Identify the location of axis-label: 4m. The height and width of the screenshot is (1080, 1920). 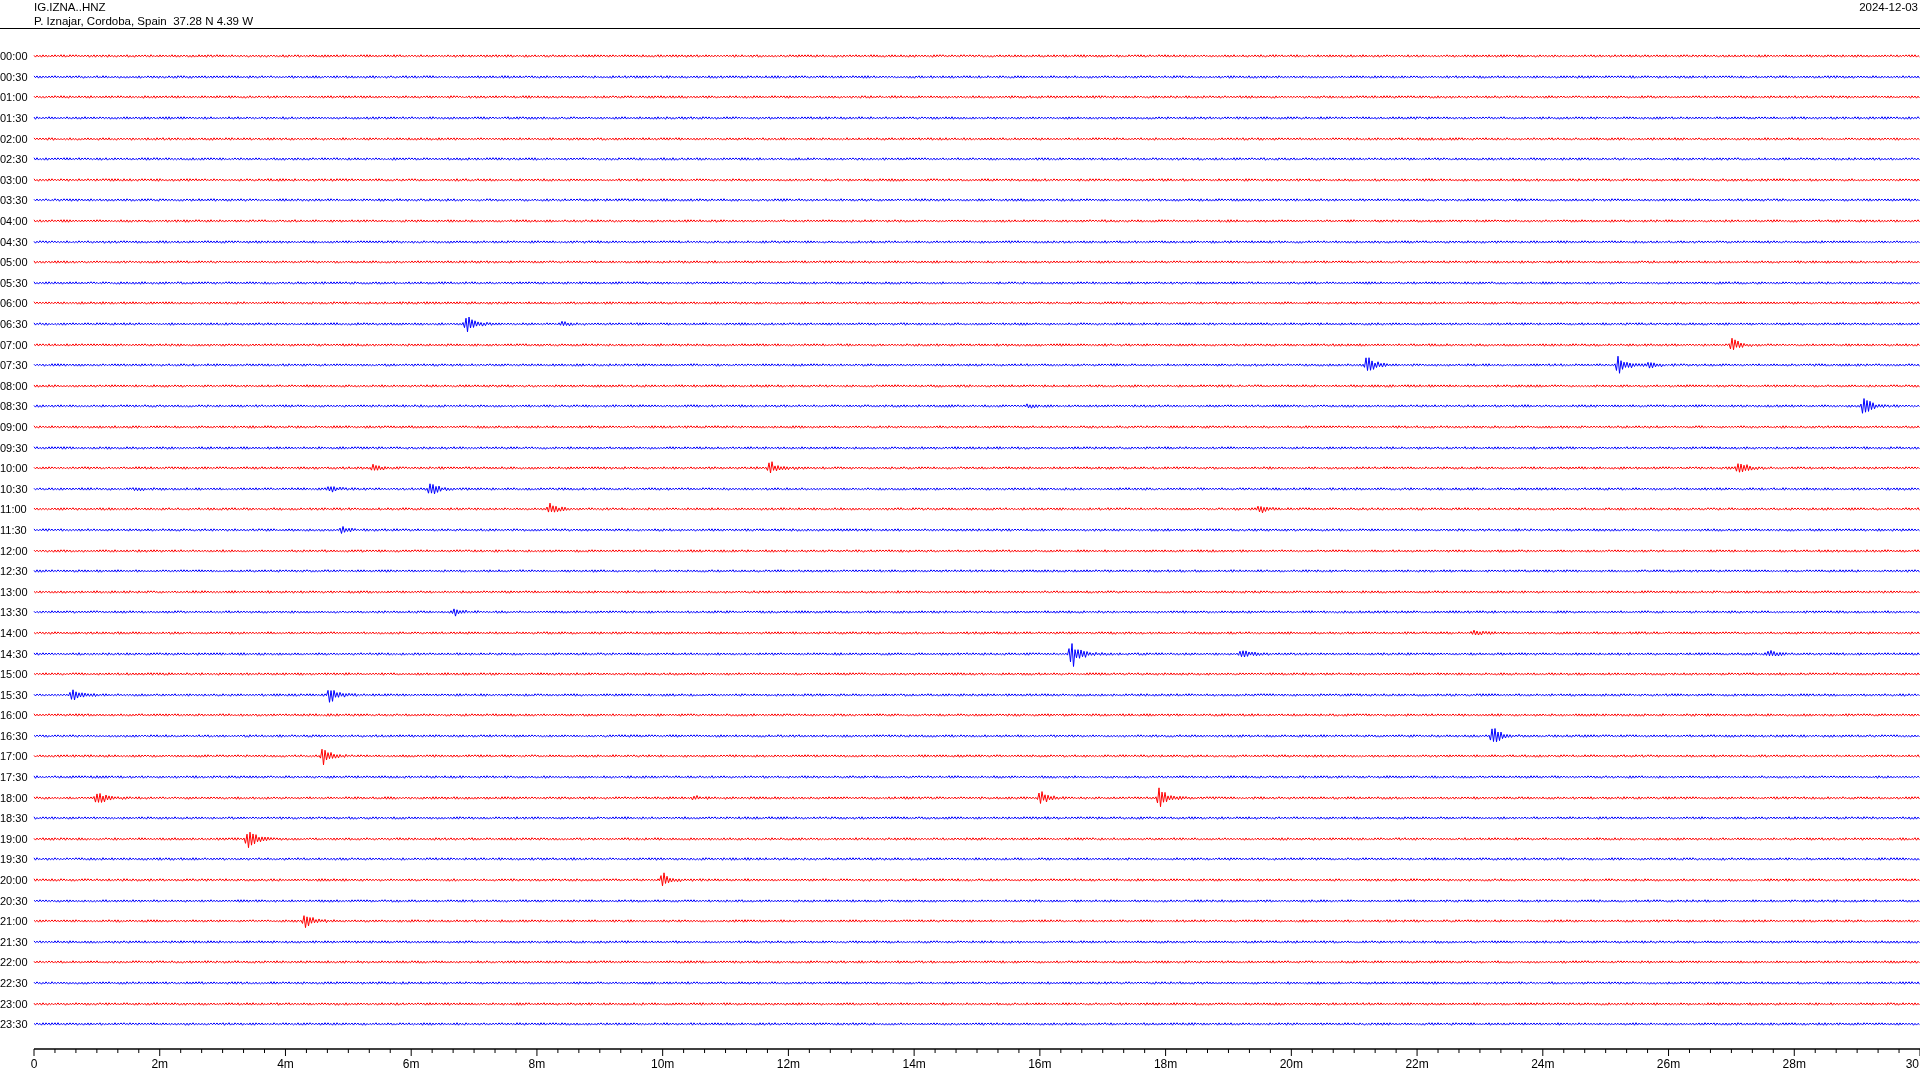
(285, 1063).